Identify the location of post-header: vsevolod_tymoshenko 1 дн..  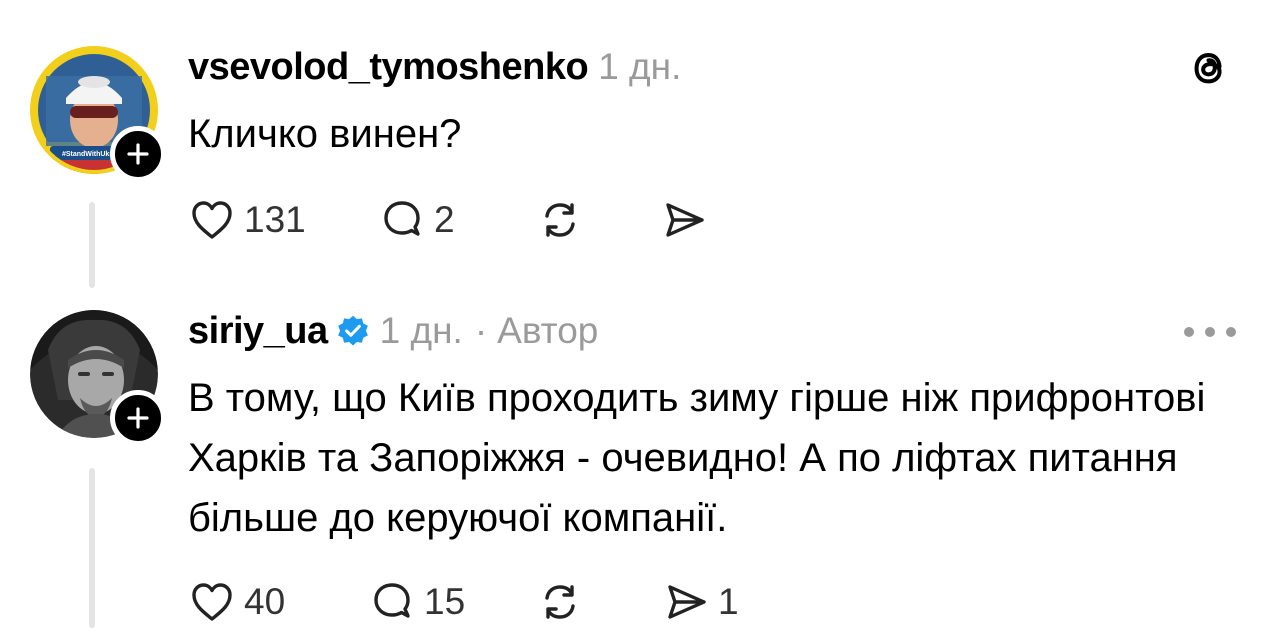
(434, 67).